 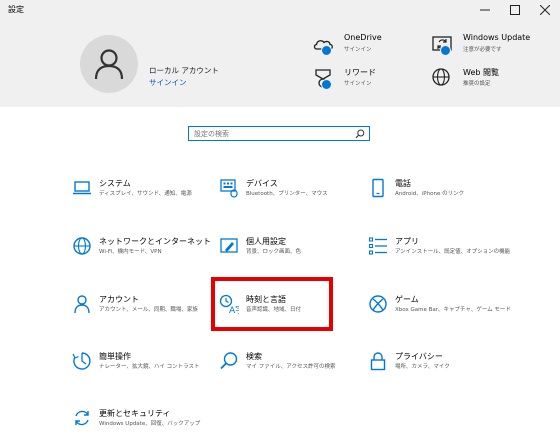 What do you see at coordinates (422, 367) in the screenshot?
I see `category-desc: 場所、カメラ、マイク` at bounding box center [422, 367].